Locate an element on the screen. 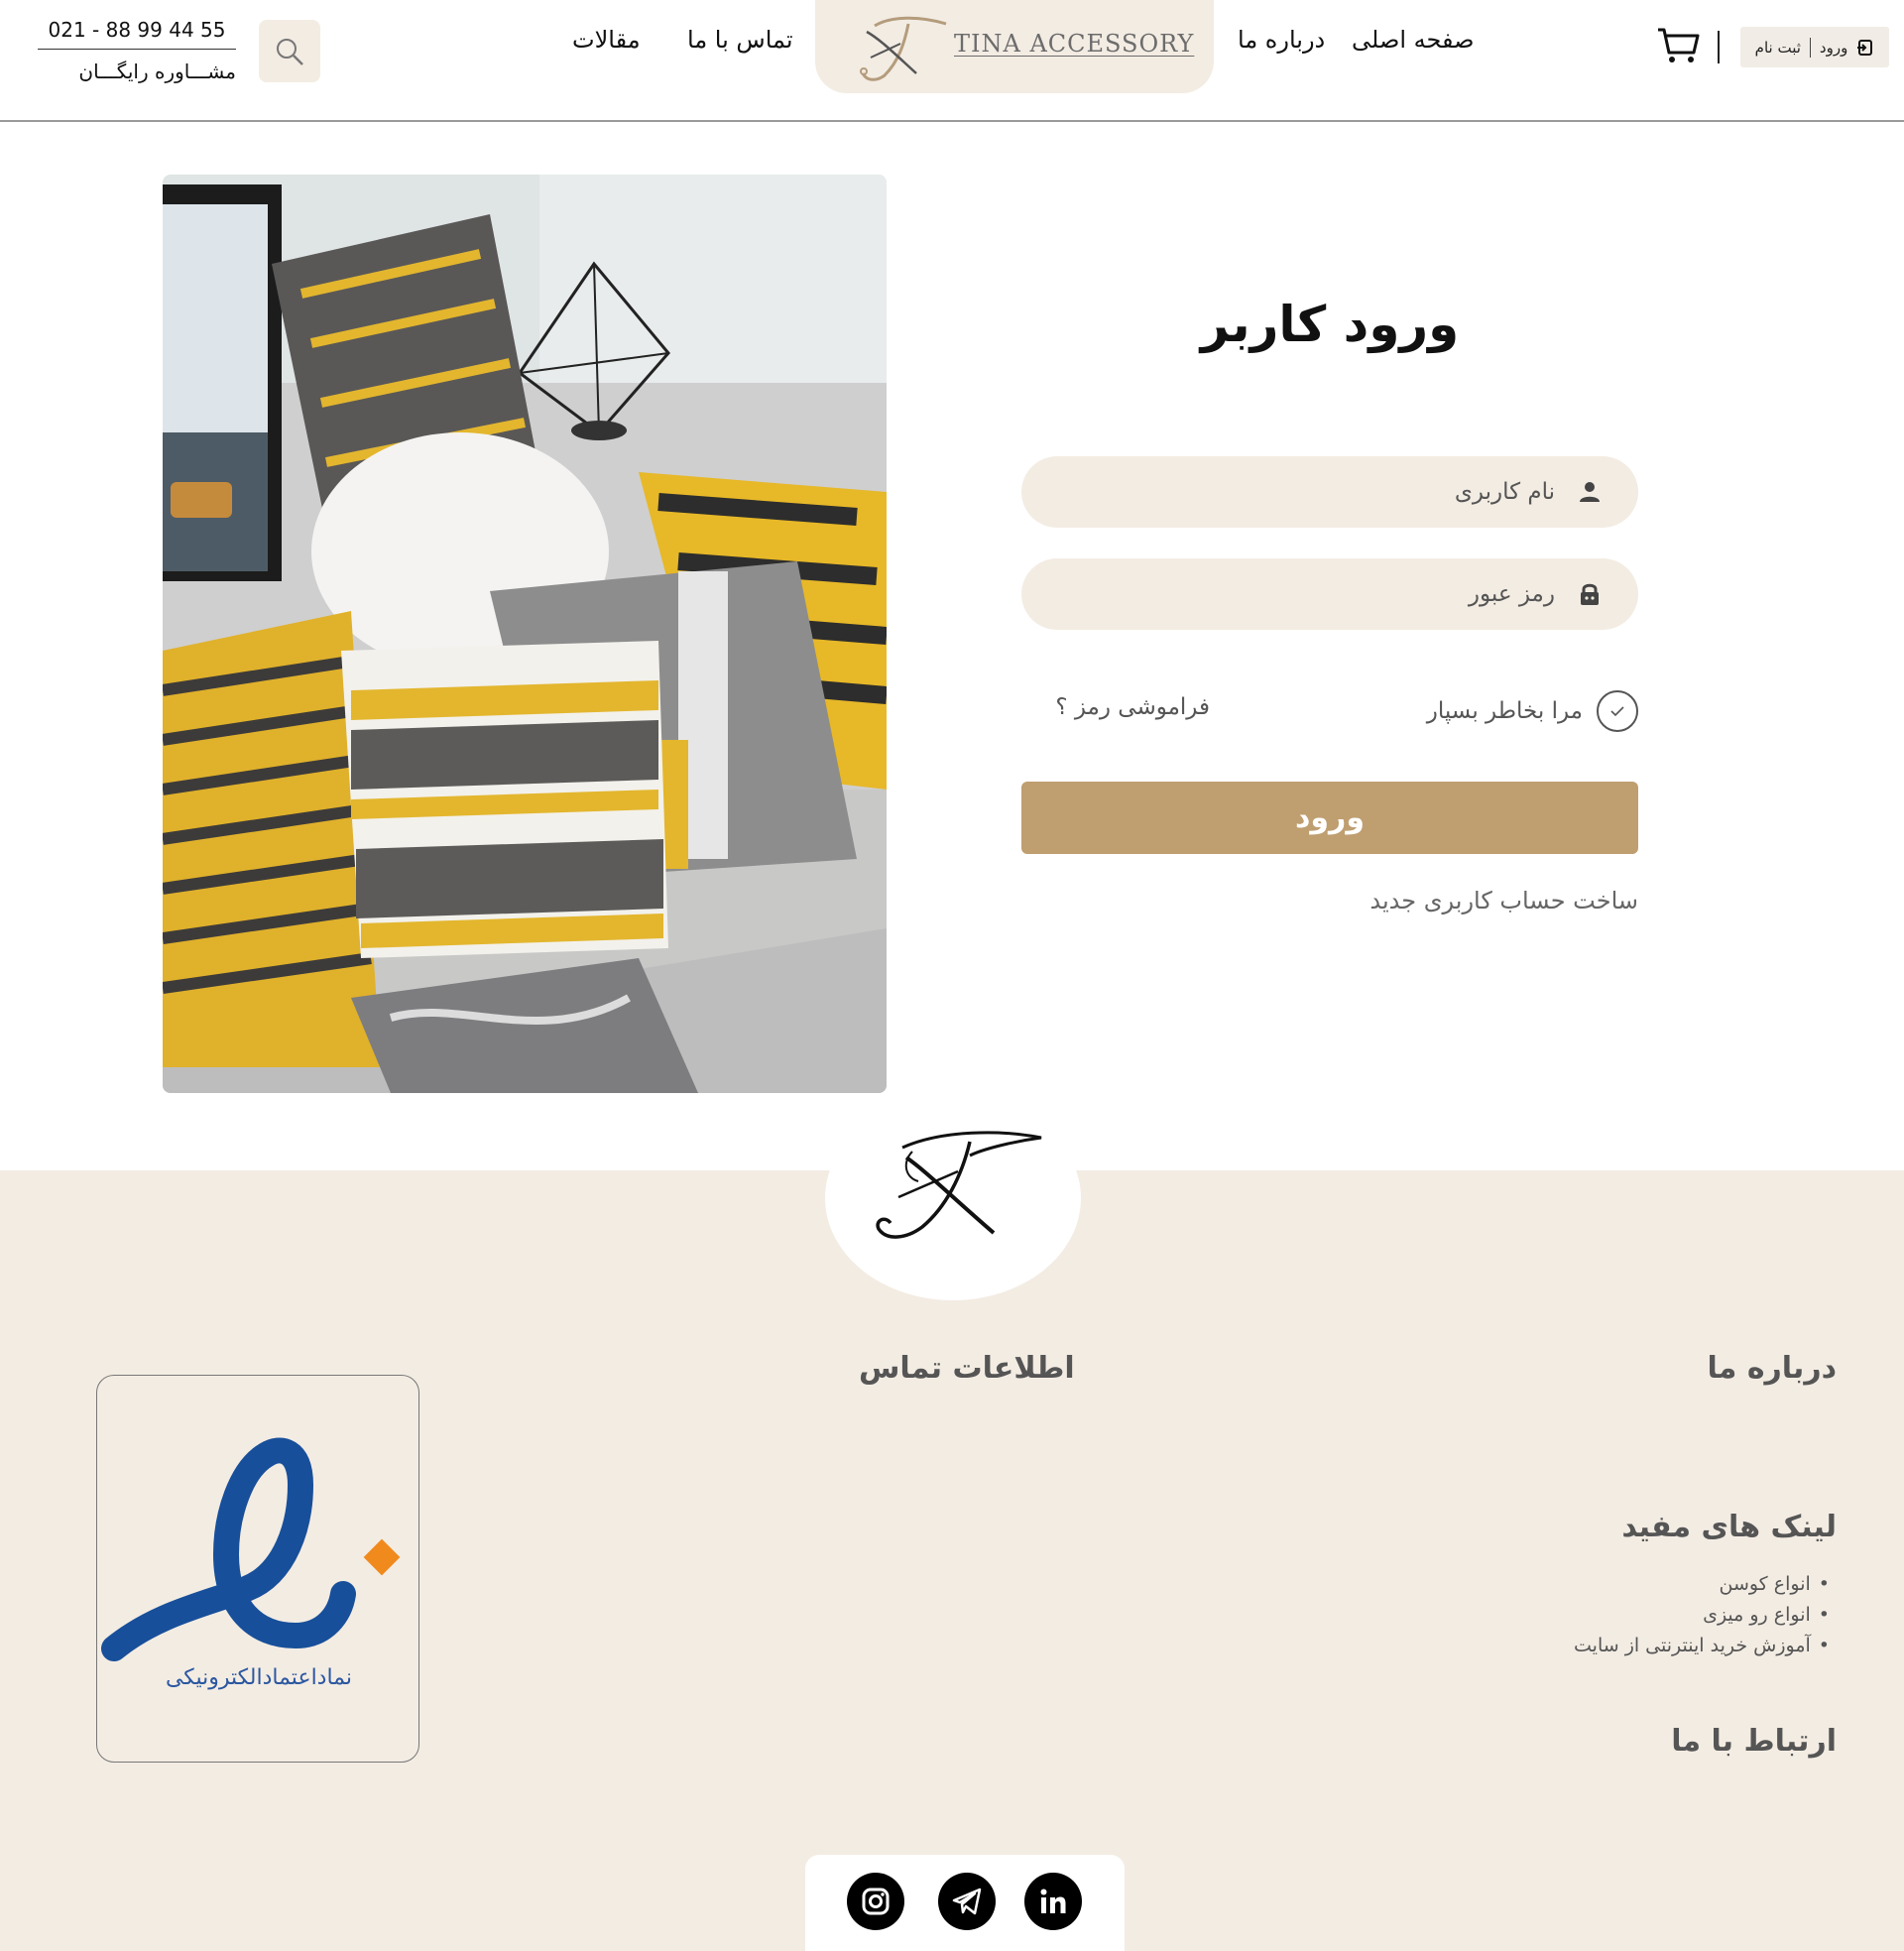 The width and height of the screenshot is (1904, 1951). login-title: ورود کاربر is located at coordinates (1330, 324).